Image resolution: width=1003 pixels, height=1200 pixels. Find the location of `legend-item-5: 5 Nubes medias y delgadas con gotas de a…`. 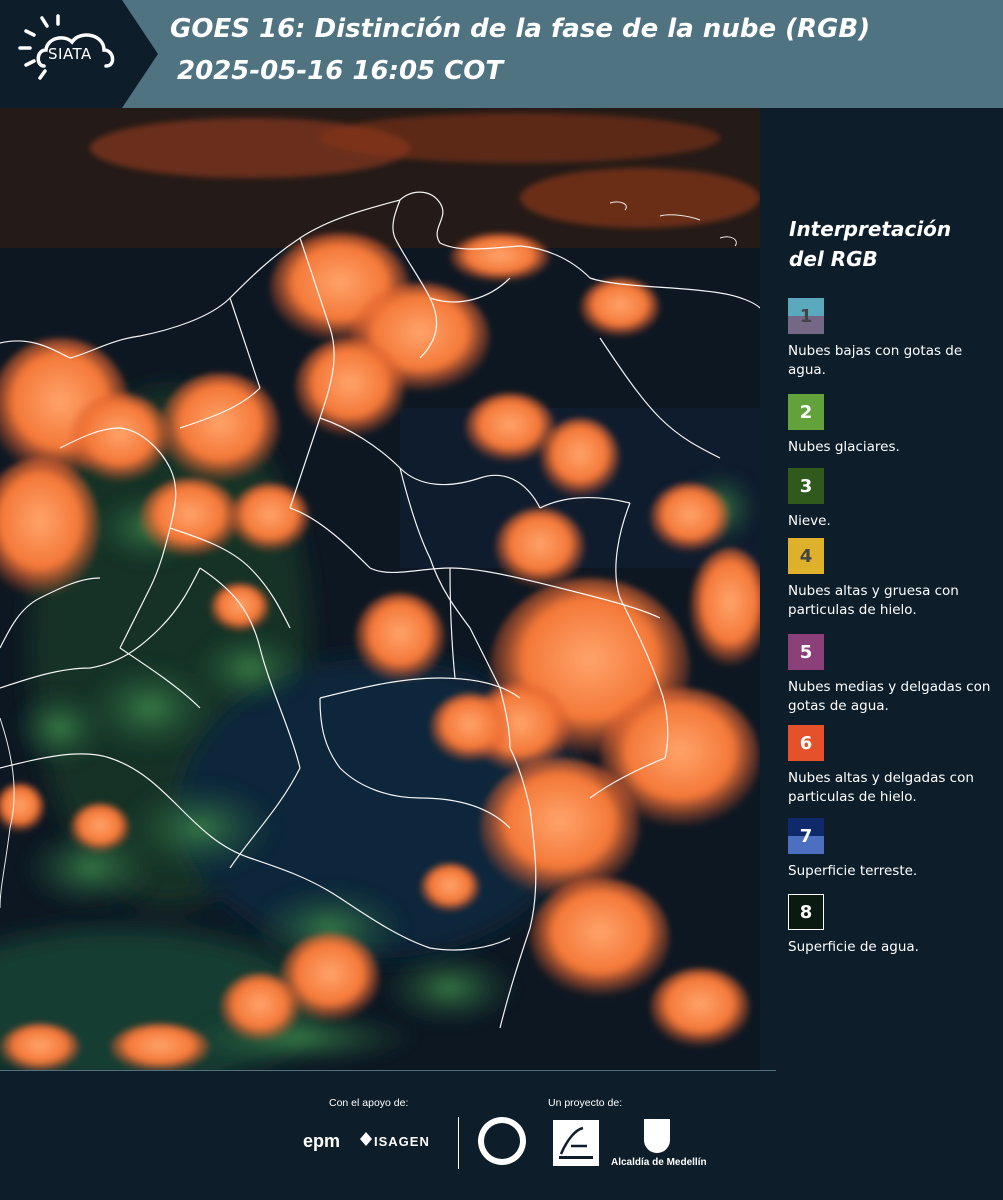

legend-item-5: 5 Nubes medias y delgadas con gotas de a… is located at coordinates (893, 675).